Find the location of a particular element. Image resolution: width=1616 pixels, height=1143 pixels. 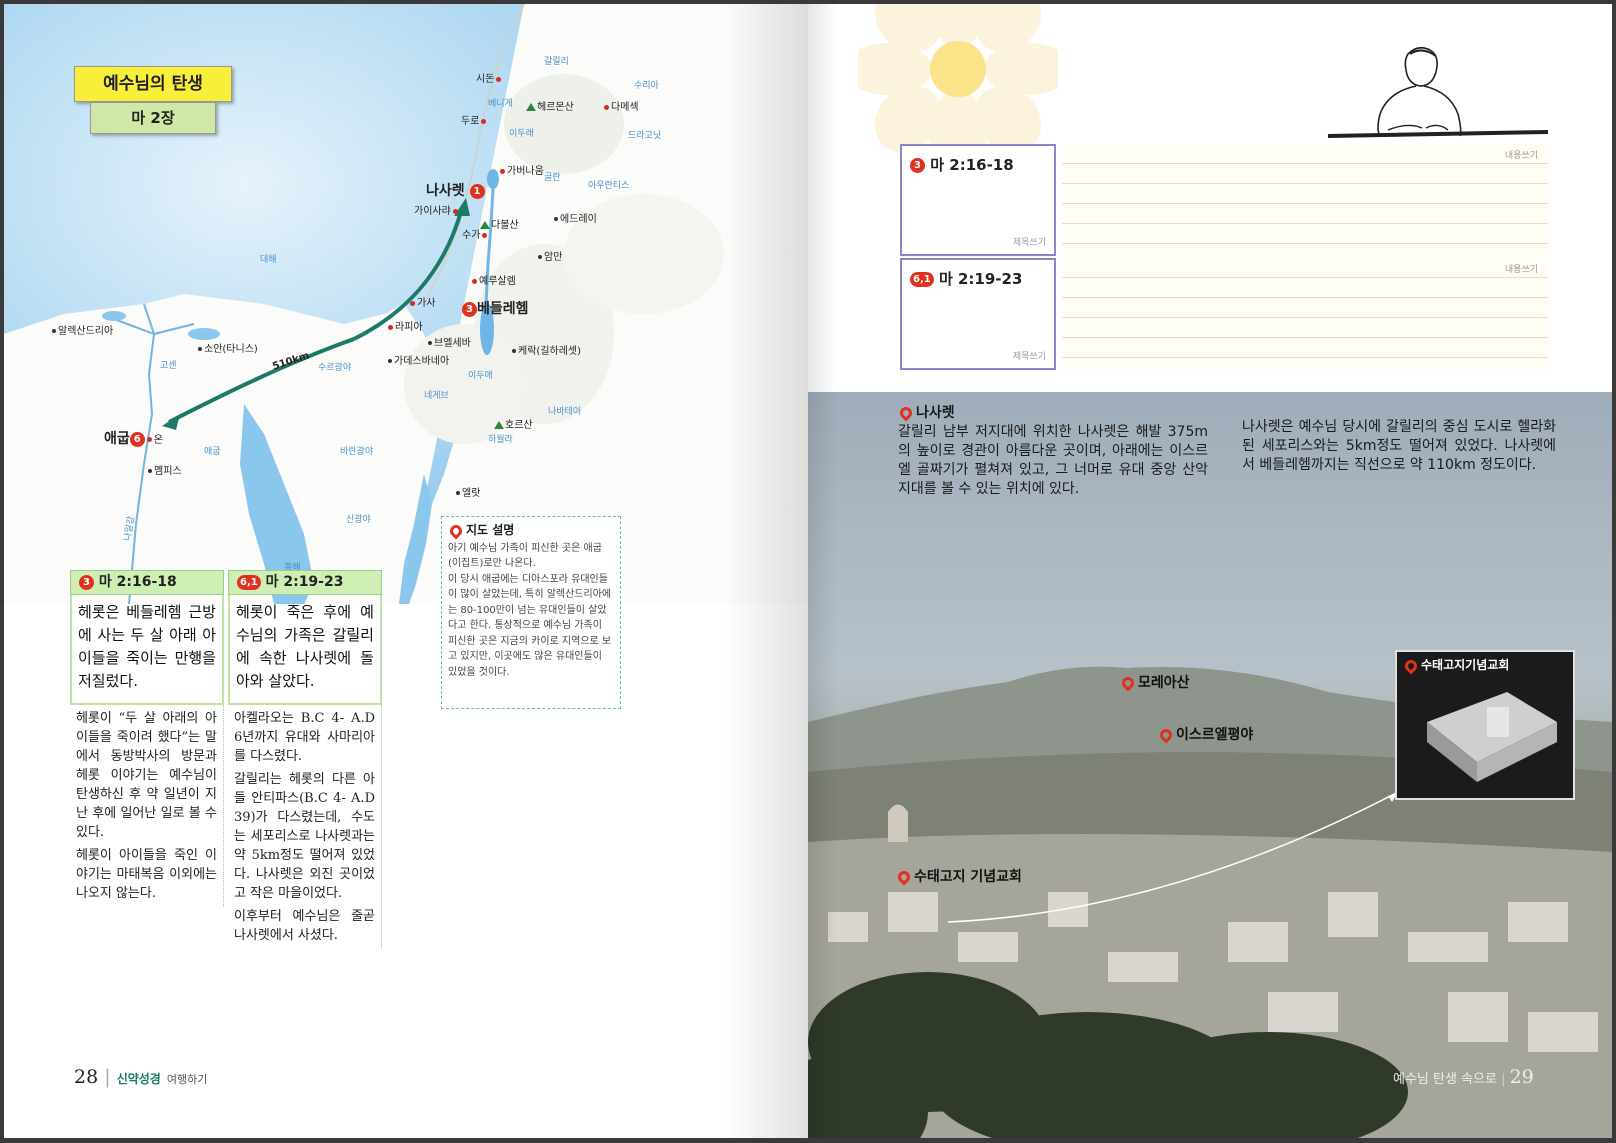

place-hermon: 헤르몬산 is located at coordinates (550, 105).